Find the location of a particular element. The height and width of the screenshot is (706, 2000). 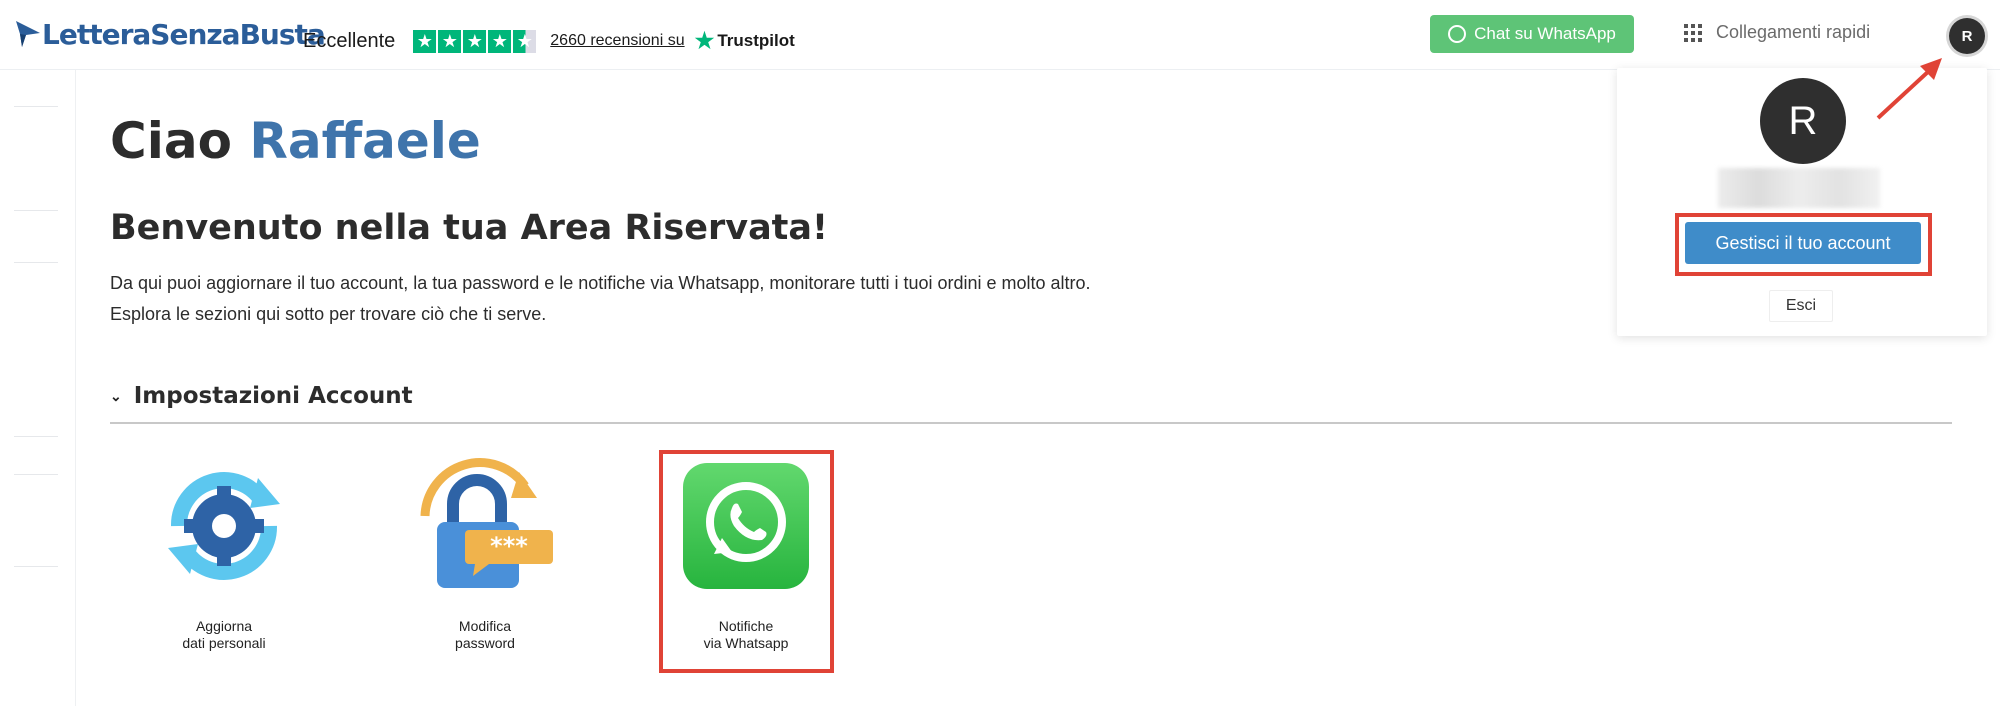

greeting-heading: Ciao Raffaele is located at coordinates (295, 141).